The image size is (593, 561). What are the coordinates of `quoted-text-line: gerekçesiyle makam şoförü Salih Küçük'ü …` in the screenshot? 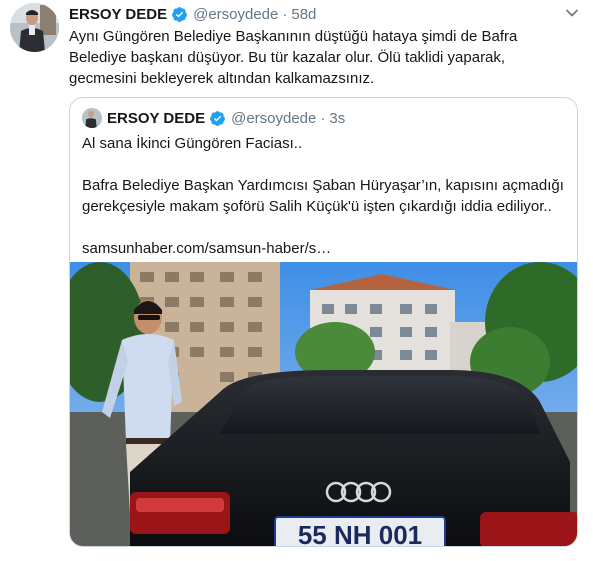 It's located at (317, 206).